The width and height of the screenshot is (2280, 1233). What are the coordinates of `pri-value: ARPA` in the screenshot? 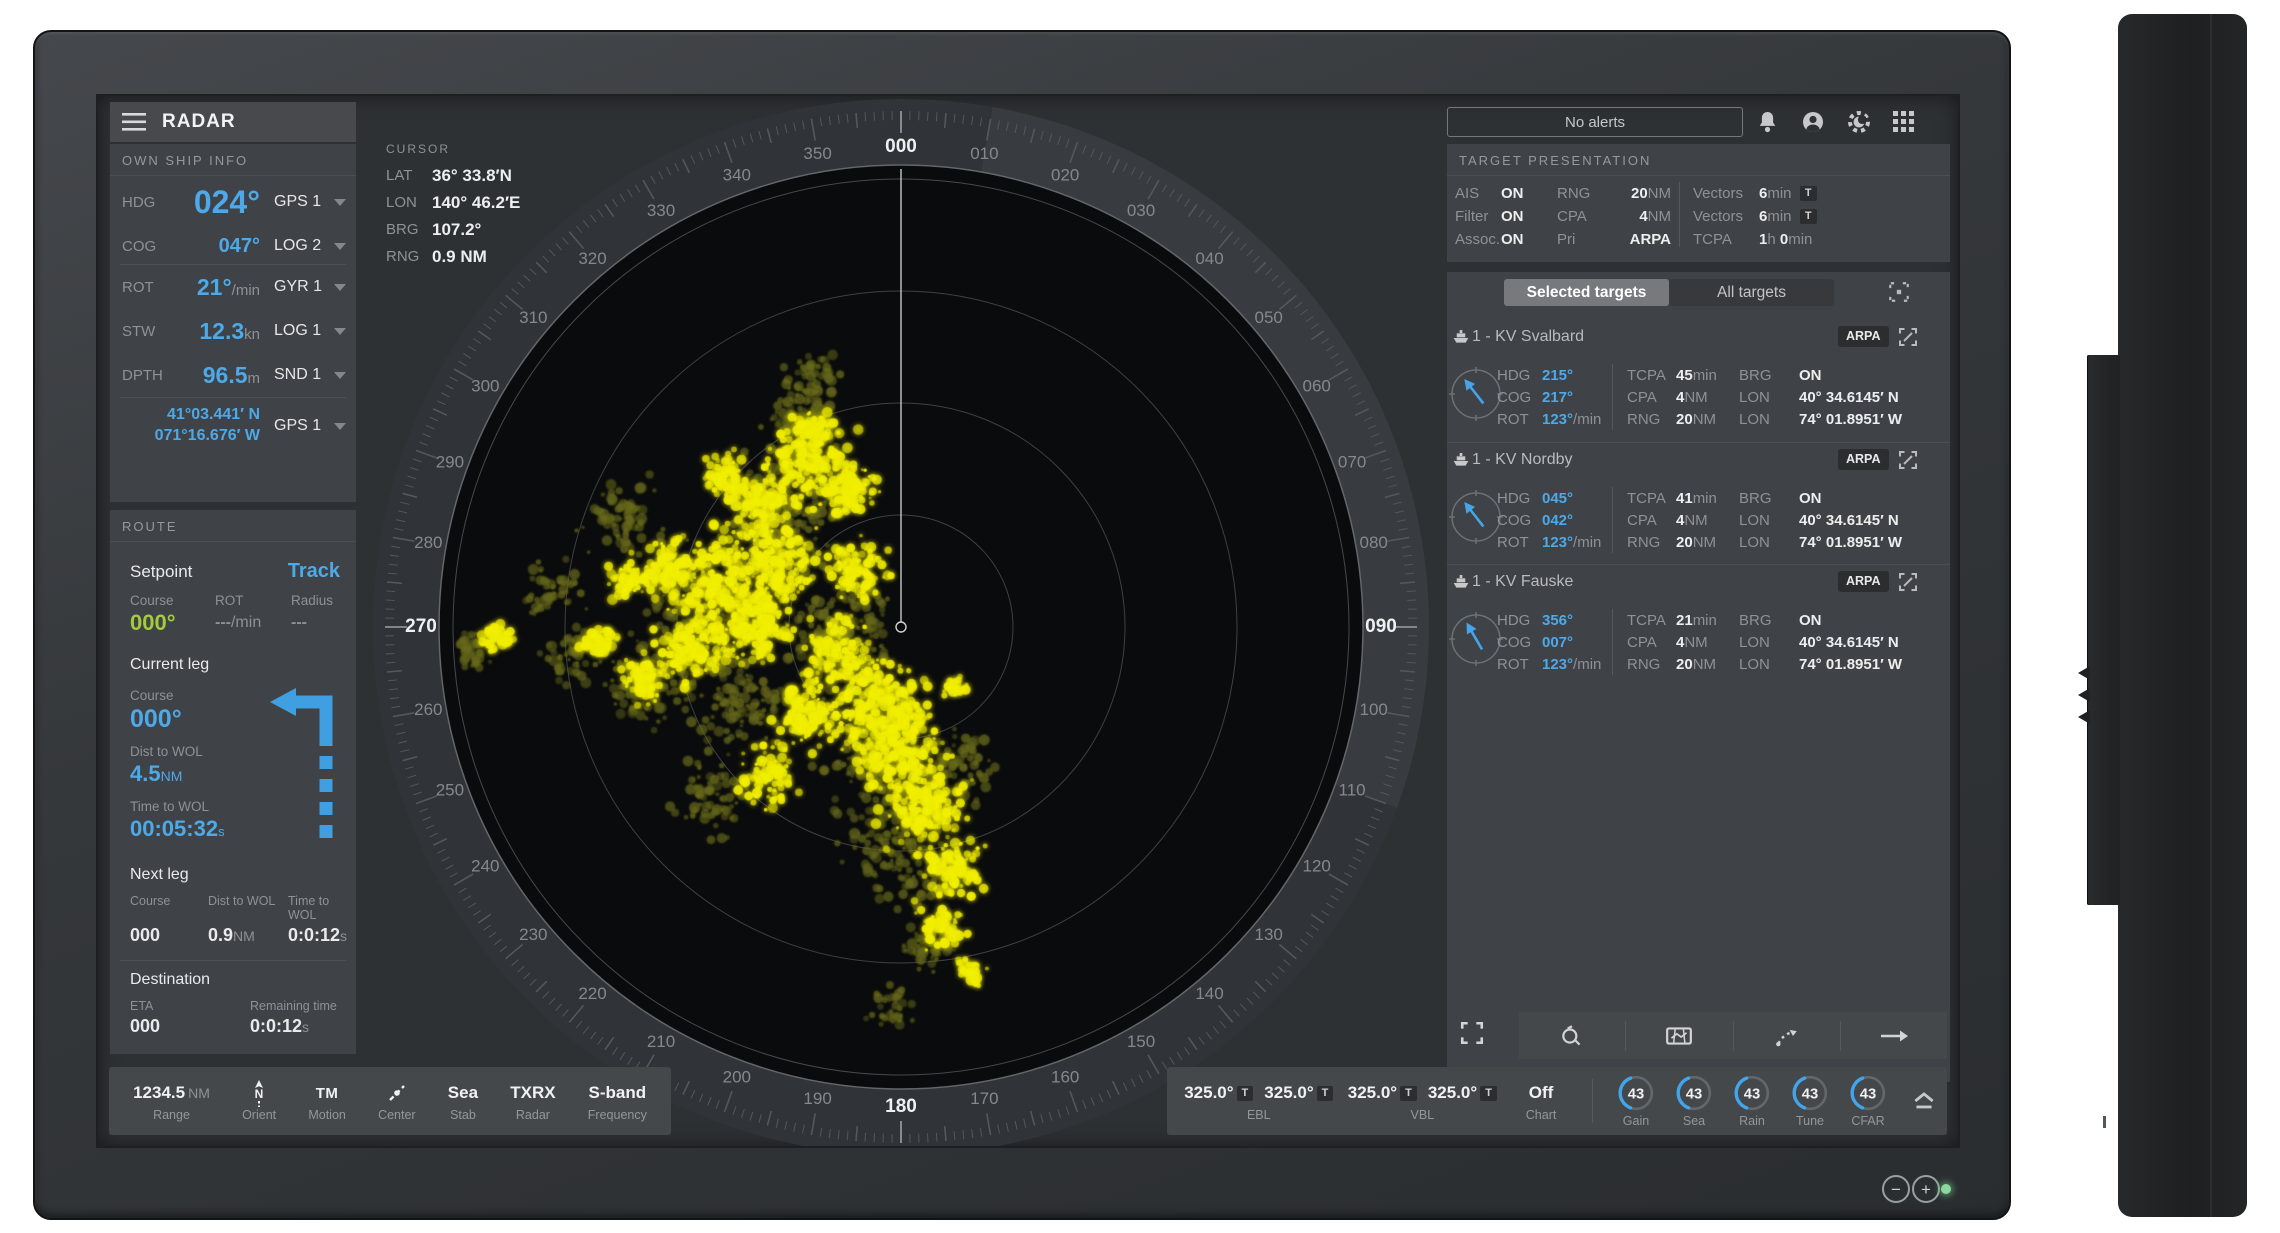 It's located at (1650, 239).